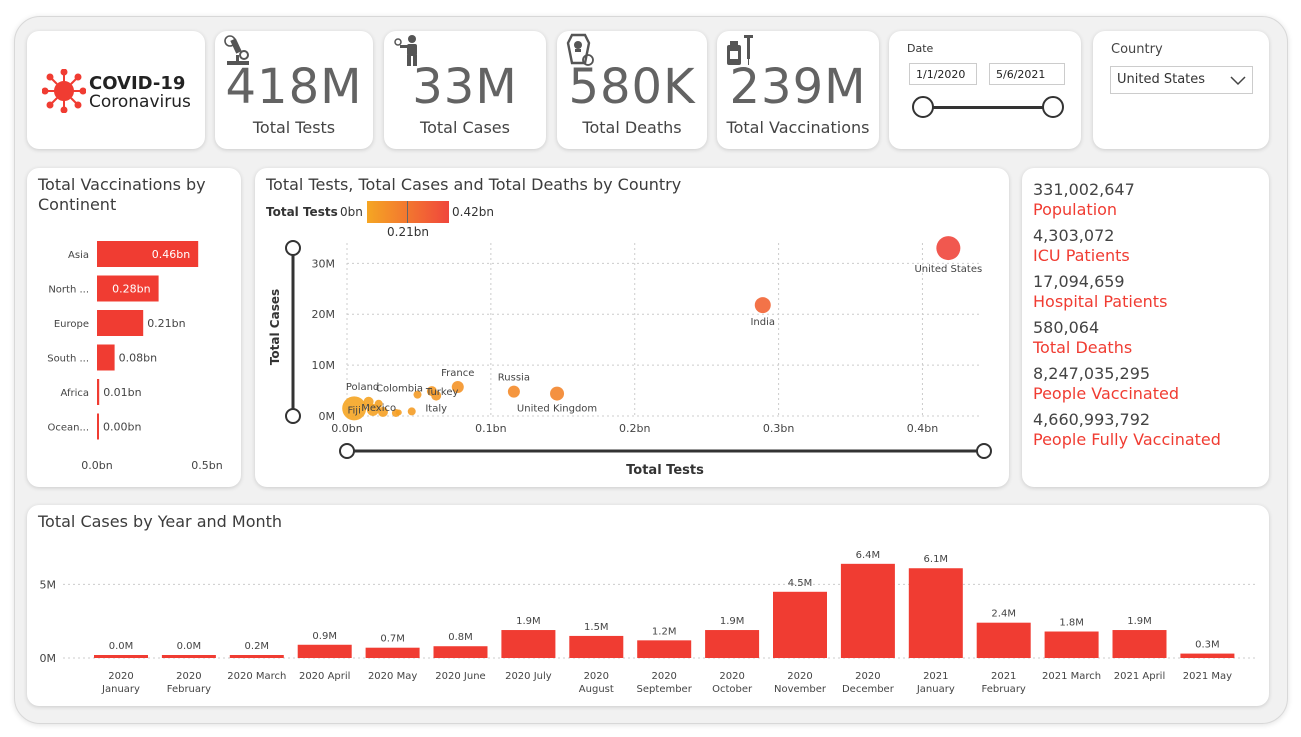  What do you see at coordinates (71, 324) in the screenshot?
I see `bar-category-label: Europe` at bounding box center [71, 324].